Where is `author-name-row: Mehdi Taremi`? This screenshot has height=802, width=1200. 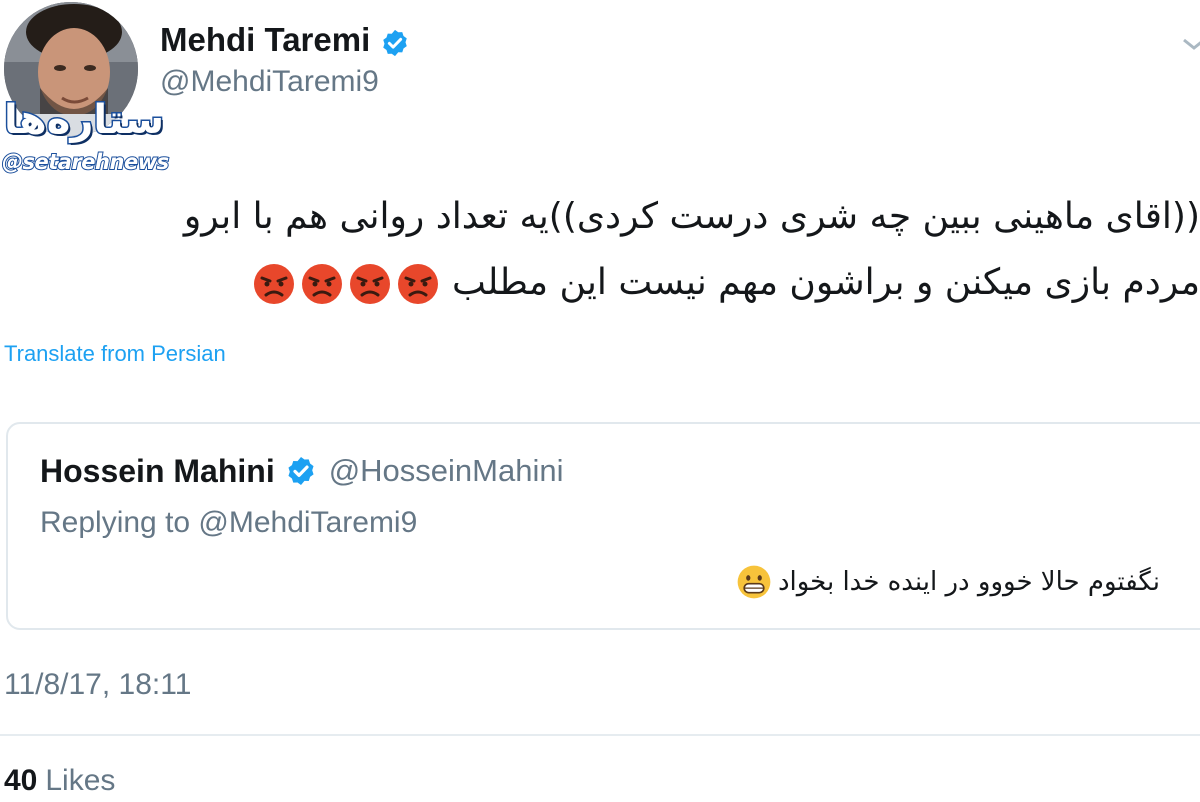
author-name-row: Mehdi Taremi is located at coordinates (285, 40).